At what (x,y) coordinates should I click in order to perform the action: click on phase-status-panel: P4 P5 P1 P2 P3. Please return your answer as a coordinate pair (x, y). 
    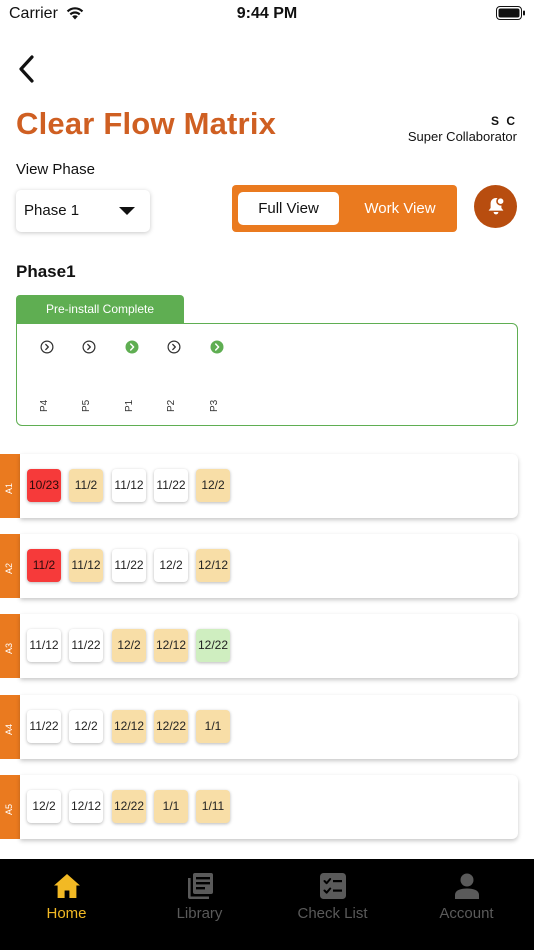
    Looking at the image, I should click on (267, 374).